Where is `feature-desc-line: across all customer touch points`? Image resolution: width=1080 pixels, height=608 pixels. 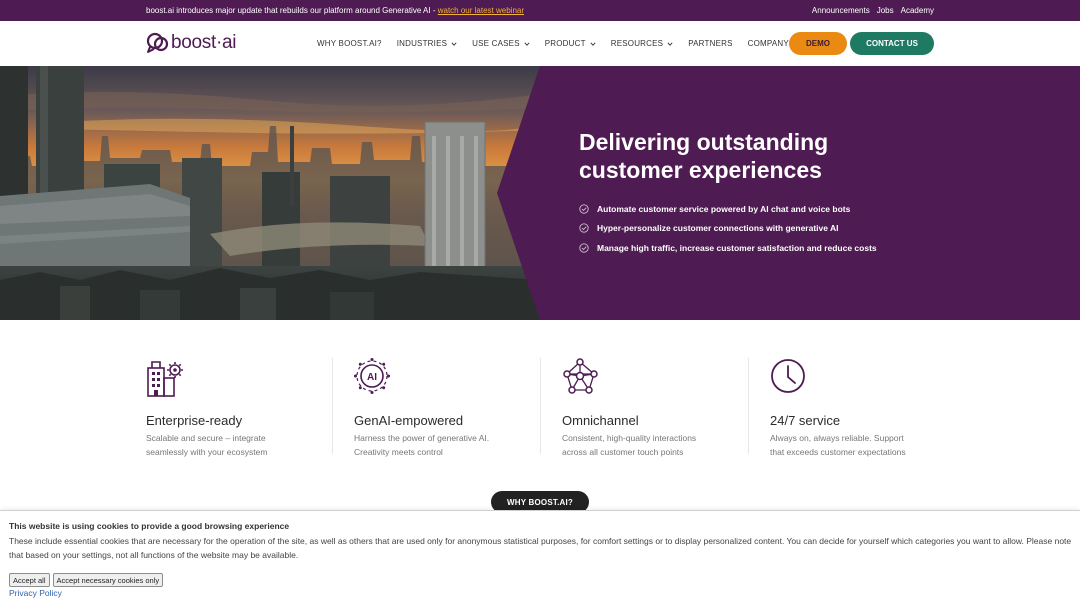
feature-desc-line: across all customer touch points is located at coordinates (623, 451).